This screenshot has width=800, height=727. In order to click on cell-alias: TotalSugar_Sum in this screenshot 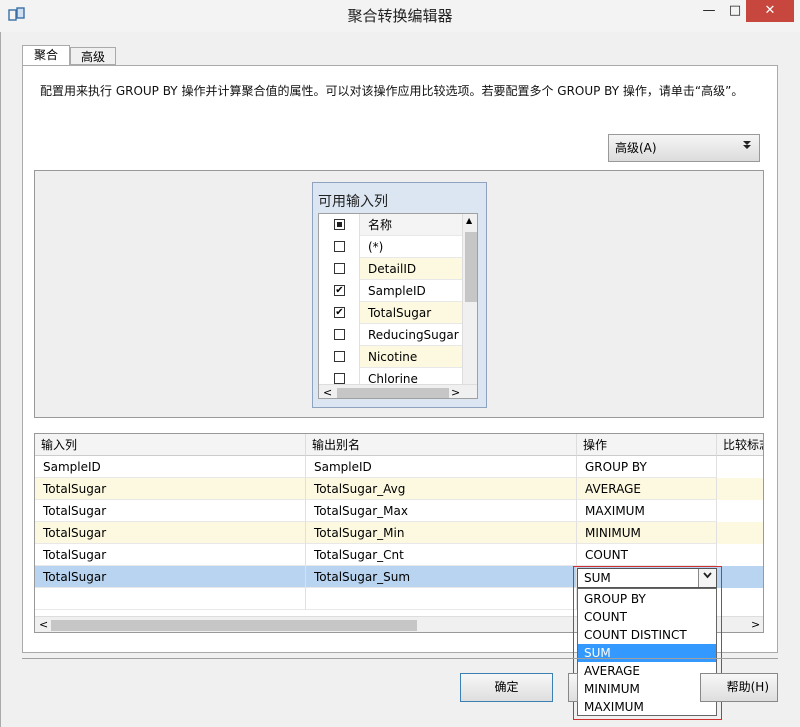, I will do `click(441, 577)`.